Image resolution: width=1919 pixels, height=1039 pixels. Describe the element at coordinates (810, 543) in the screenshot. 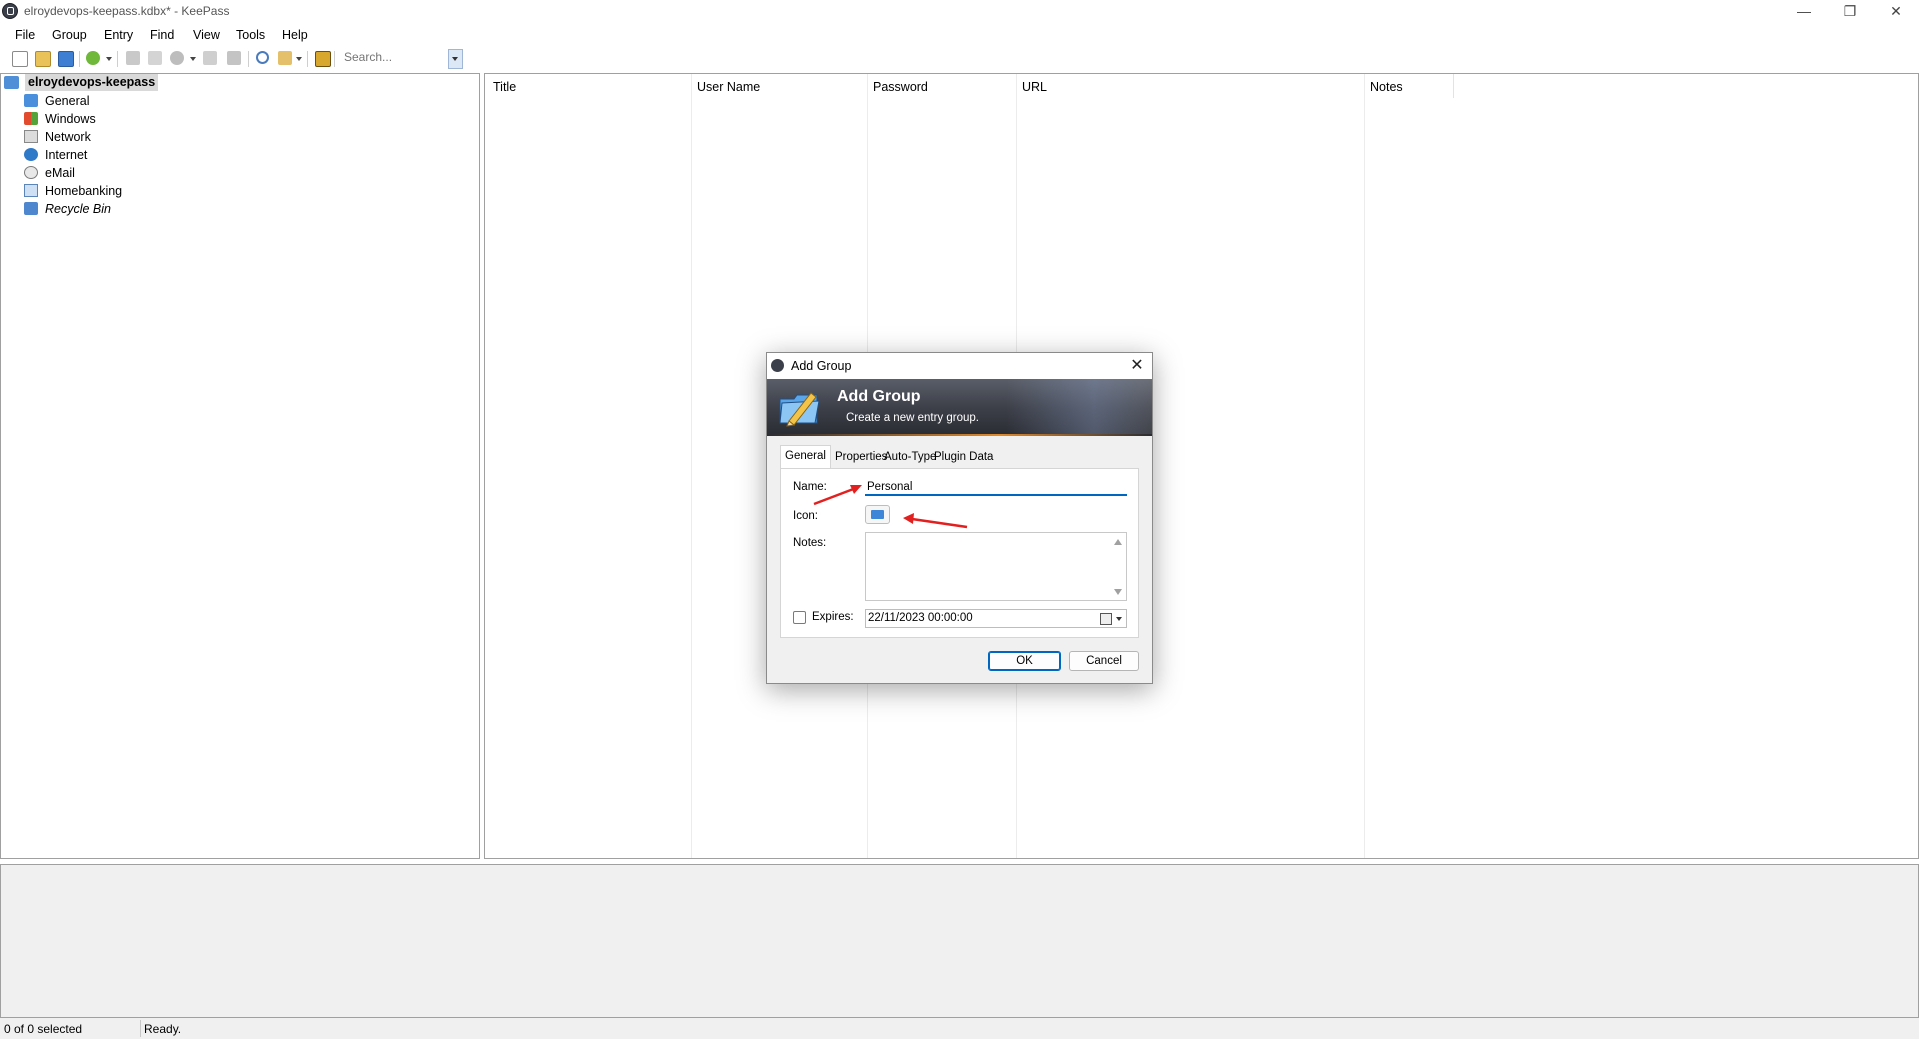

I see `notes-label: Notes:` at that location.